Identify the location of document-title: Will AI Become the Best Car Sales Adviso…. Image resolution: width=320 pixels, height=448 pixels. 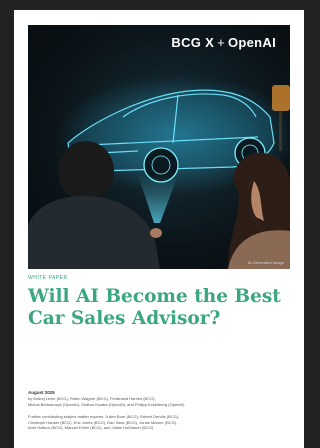
(154, 307).